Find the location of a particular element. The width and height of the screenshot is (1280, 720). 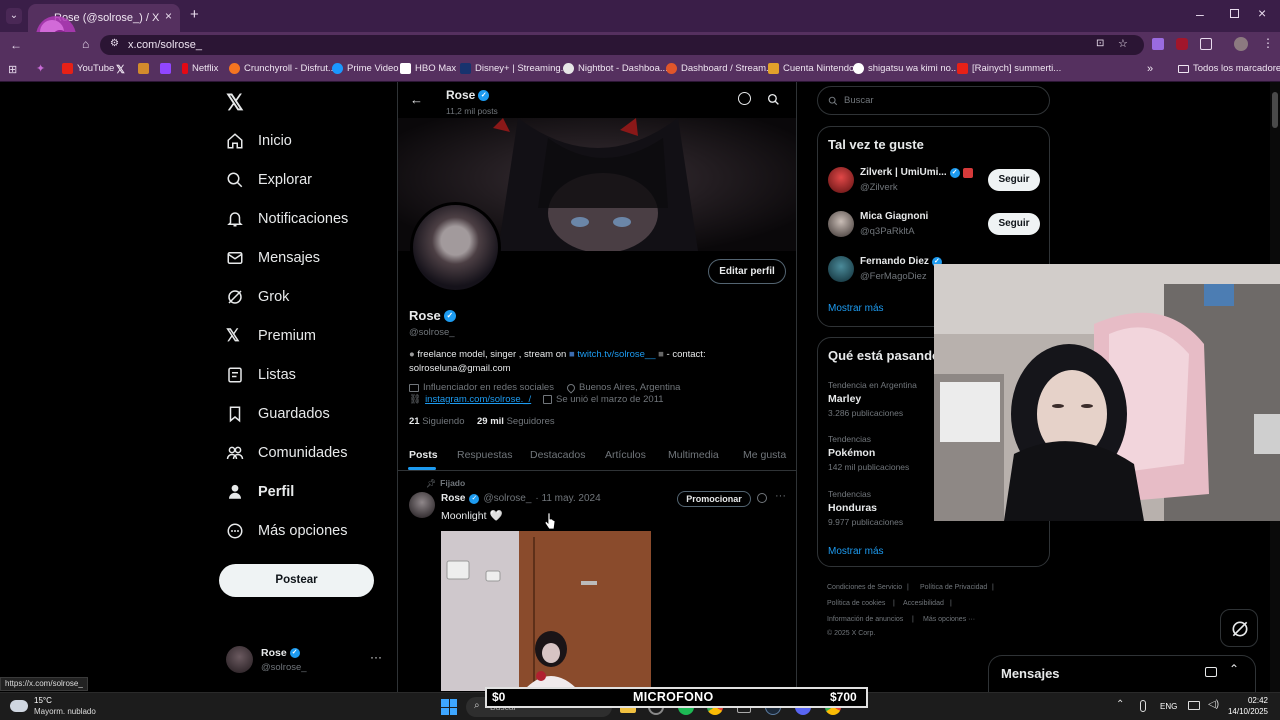

language-indicator: ENG is located at coordinates (1168, 706).